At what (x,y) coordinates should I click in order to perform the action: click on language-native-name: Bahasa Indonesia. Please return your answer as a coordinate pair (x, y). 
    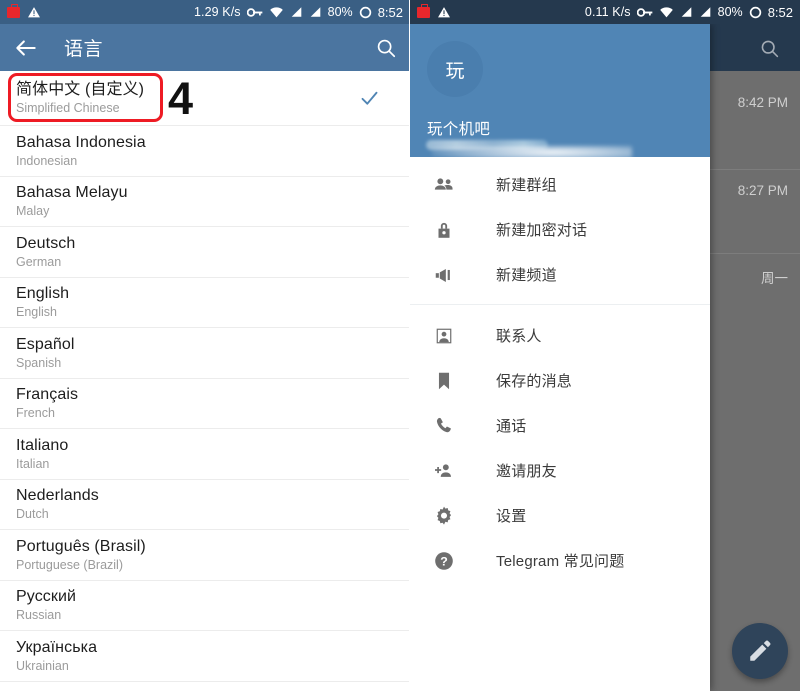
    Looking at the image, I should click on (81, 142).